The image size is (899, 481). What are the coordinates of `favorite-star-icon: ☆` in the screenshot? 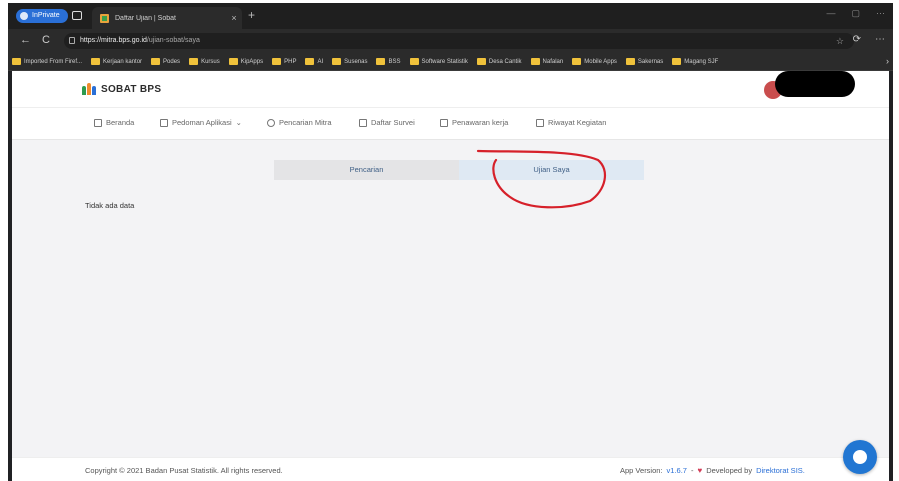 It's located at (840, 41).